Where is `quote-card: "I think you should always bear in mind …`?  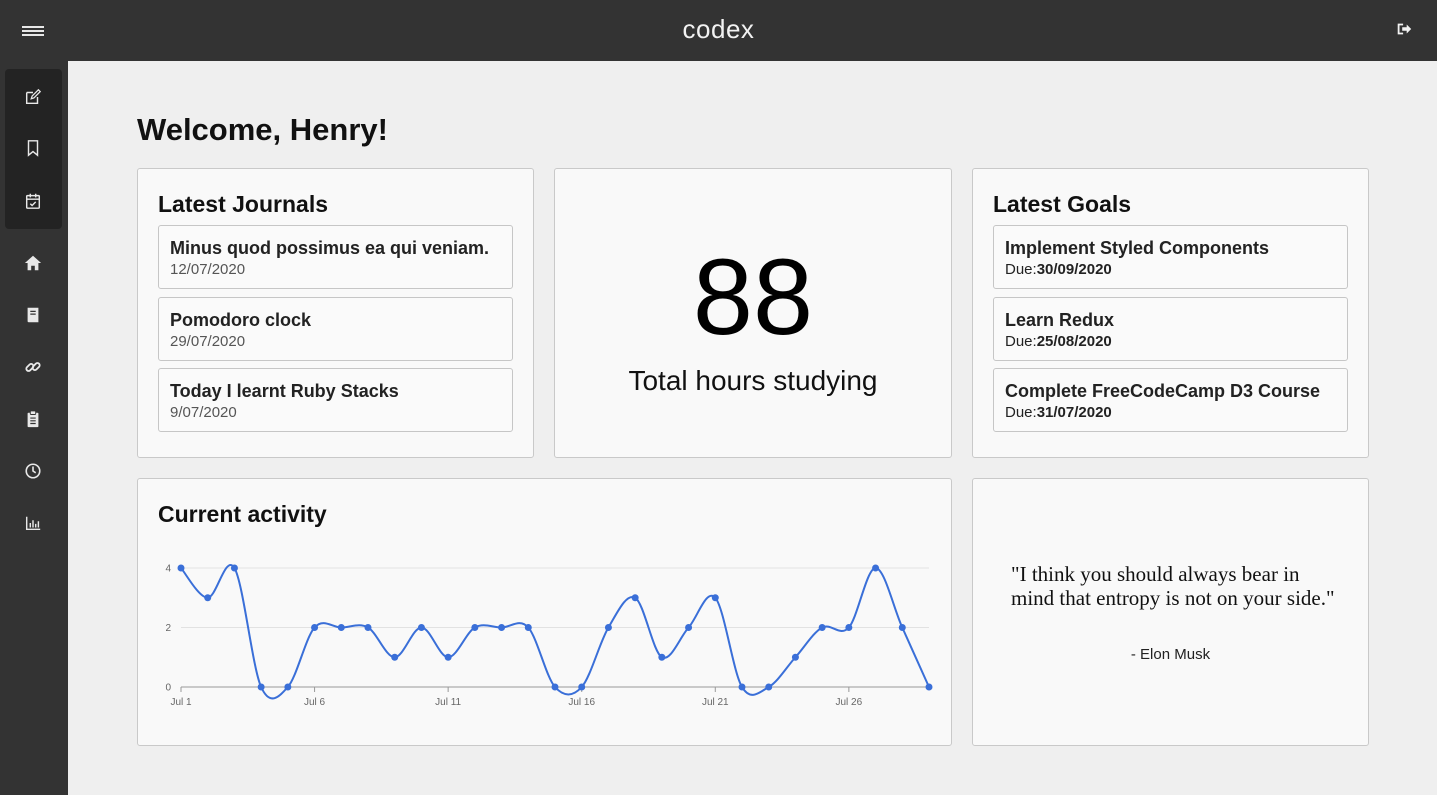
quote-card: "I think you should always bear in mind … is located at coordinates (1170, 612).